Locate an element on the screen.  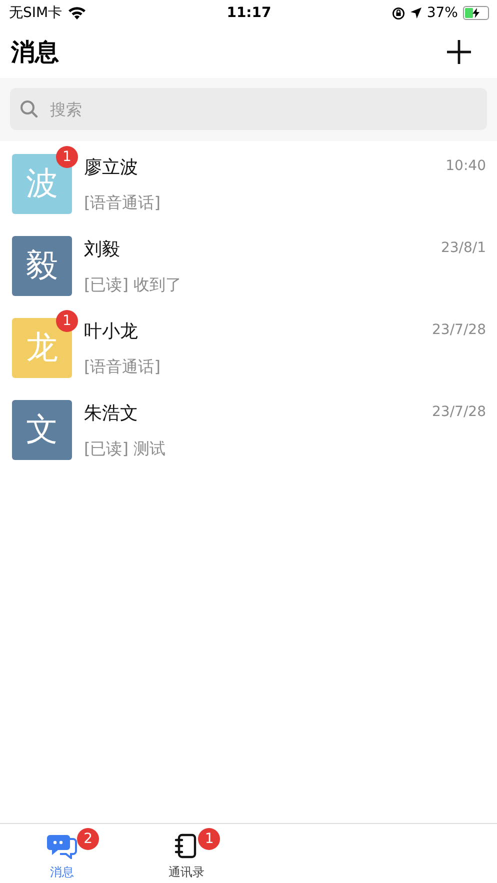
search-field: 搜索 is located at coordinates (248, 109).